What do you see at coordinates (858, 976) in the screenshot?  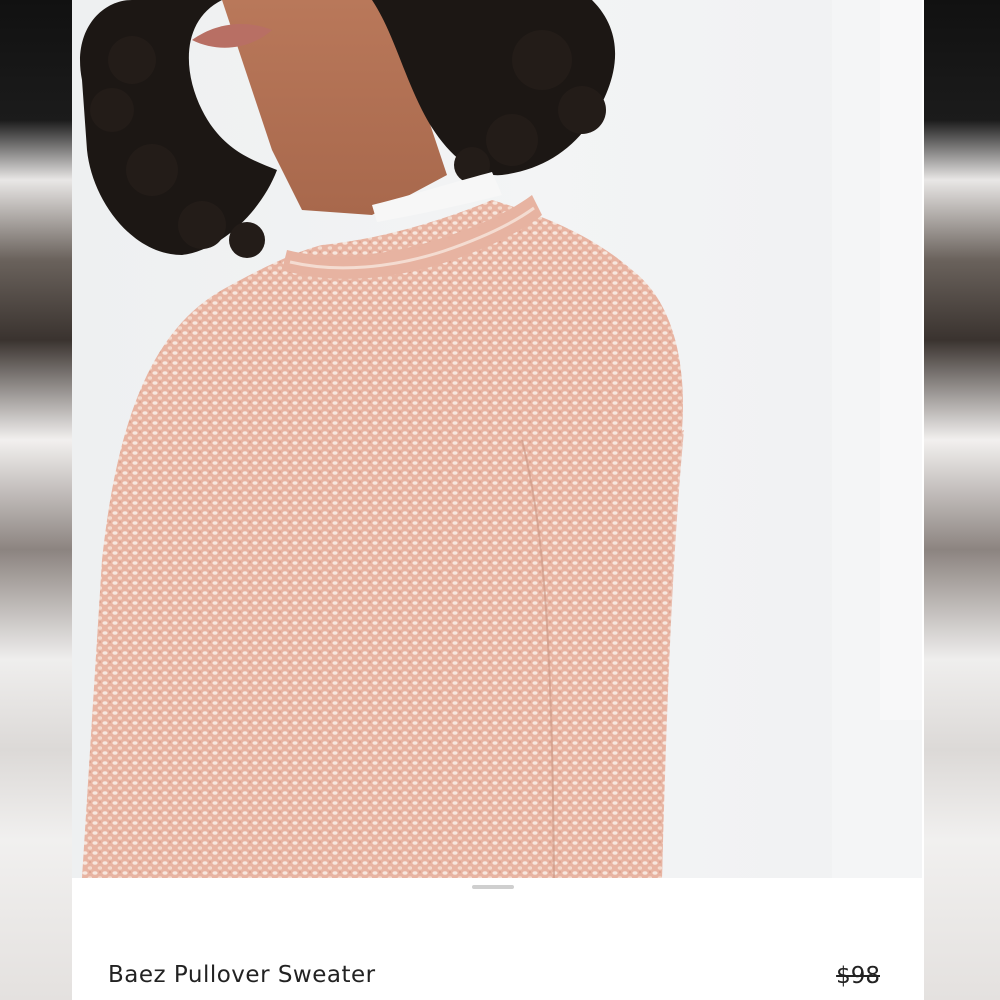 I see `original-price-strikethrough: $98` at bounding box center [858, 976].